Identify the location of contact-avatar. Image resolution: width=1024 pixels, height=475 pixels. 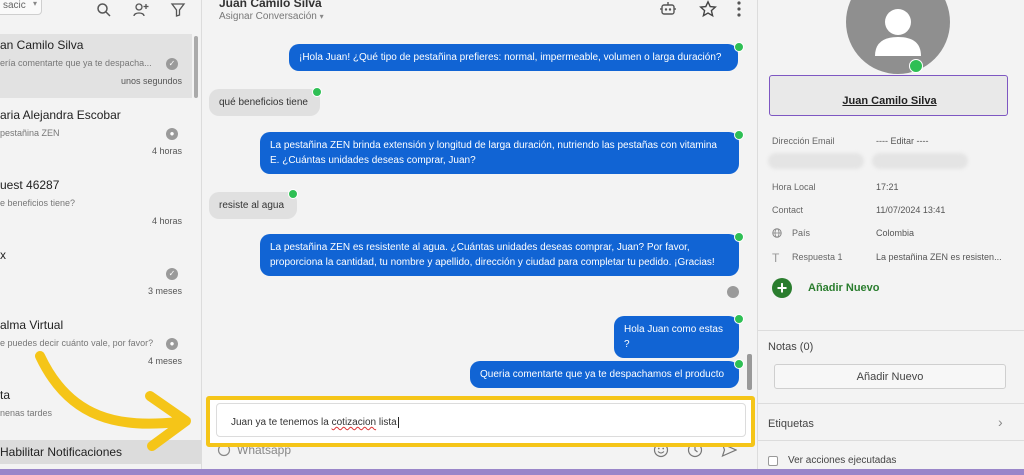
(898, 37).